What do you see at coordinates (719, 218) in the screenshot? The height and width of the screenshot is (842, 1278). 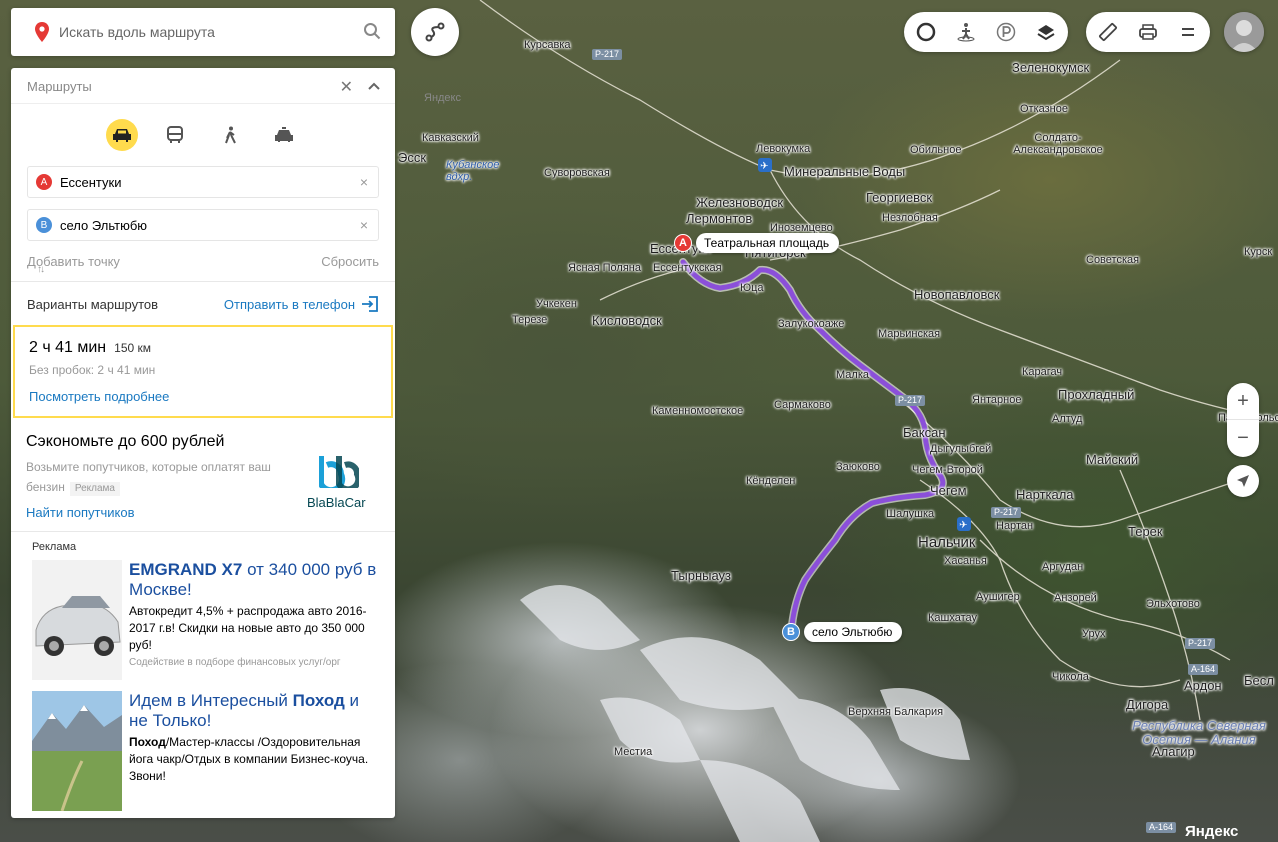 I see `place-label: Лермонтов` at bounding box center [719, 218].